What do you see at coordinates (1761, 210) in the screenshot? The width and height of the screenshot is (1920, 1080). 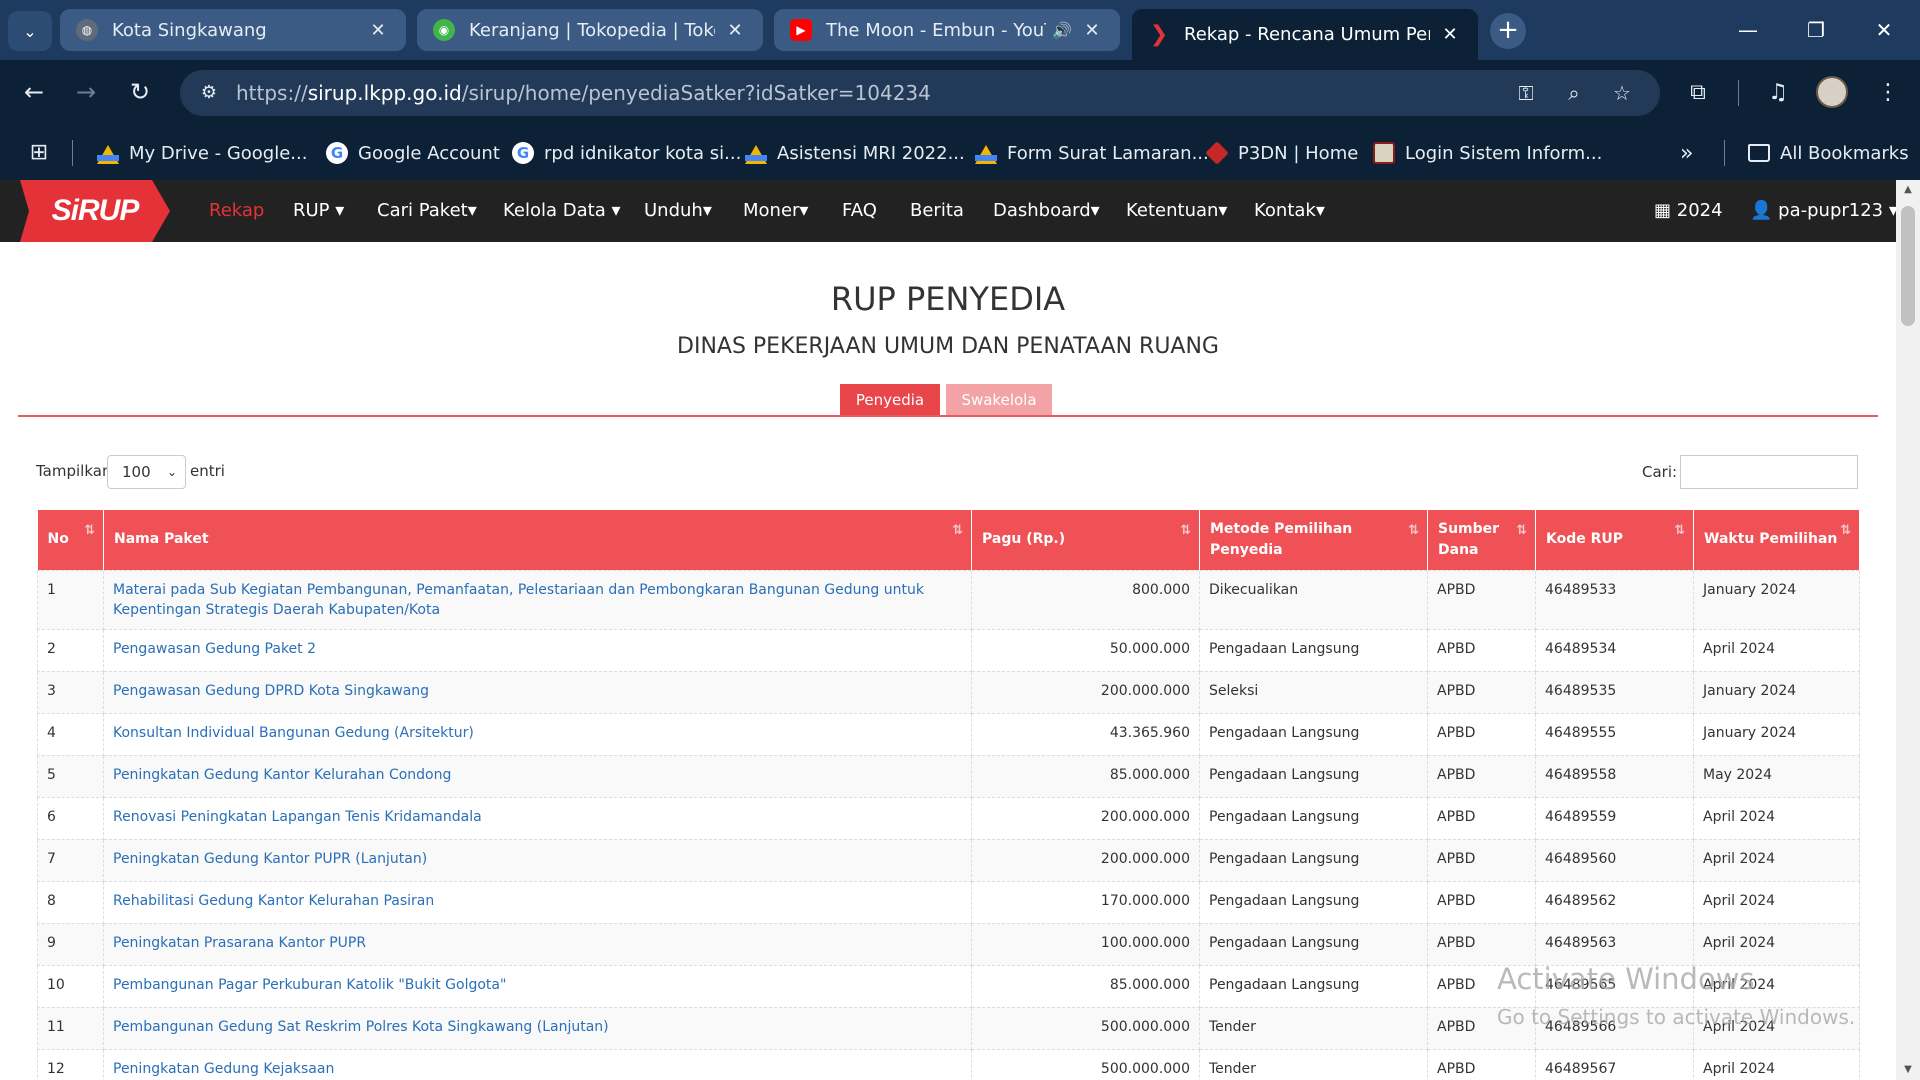 I see `user-icon: 👤` at bounding box center [1761, 210].